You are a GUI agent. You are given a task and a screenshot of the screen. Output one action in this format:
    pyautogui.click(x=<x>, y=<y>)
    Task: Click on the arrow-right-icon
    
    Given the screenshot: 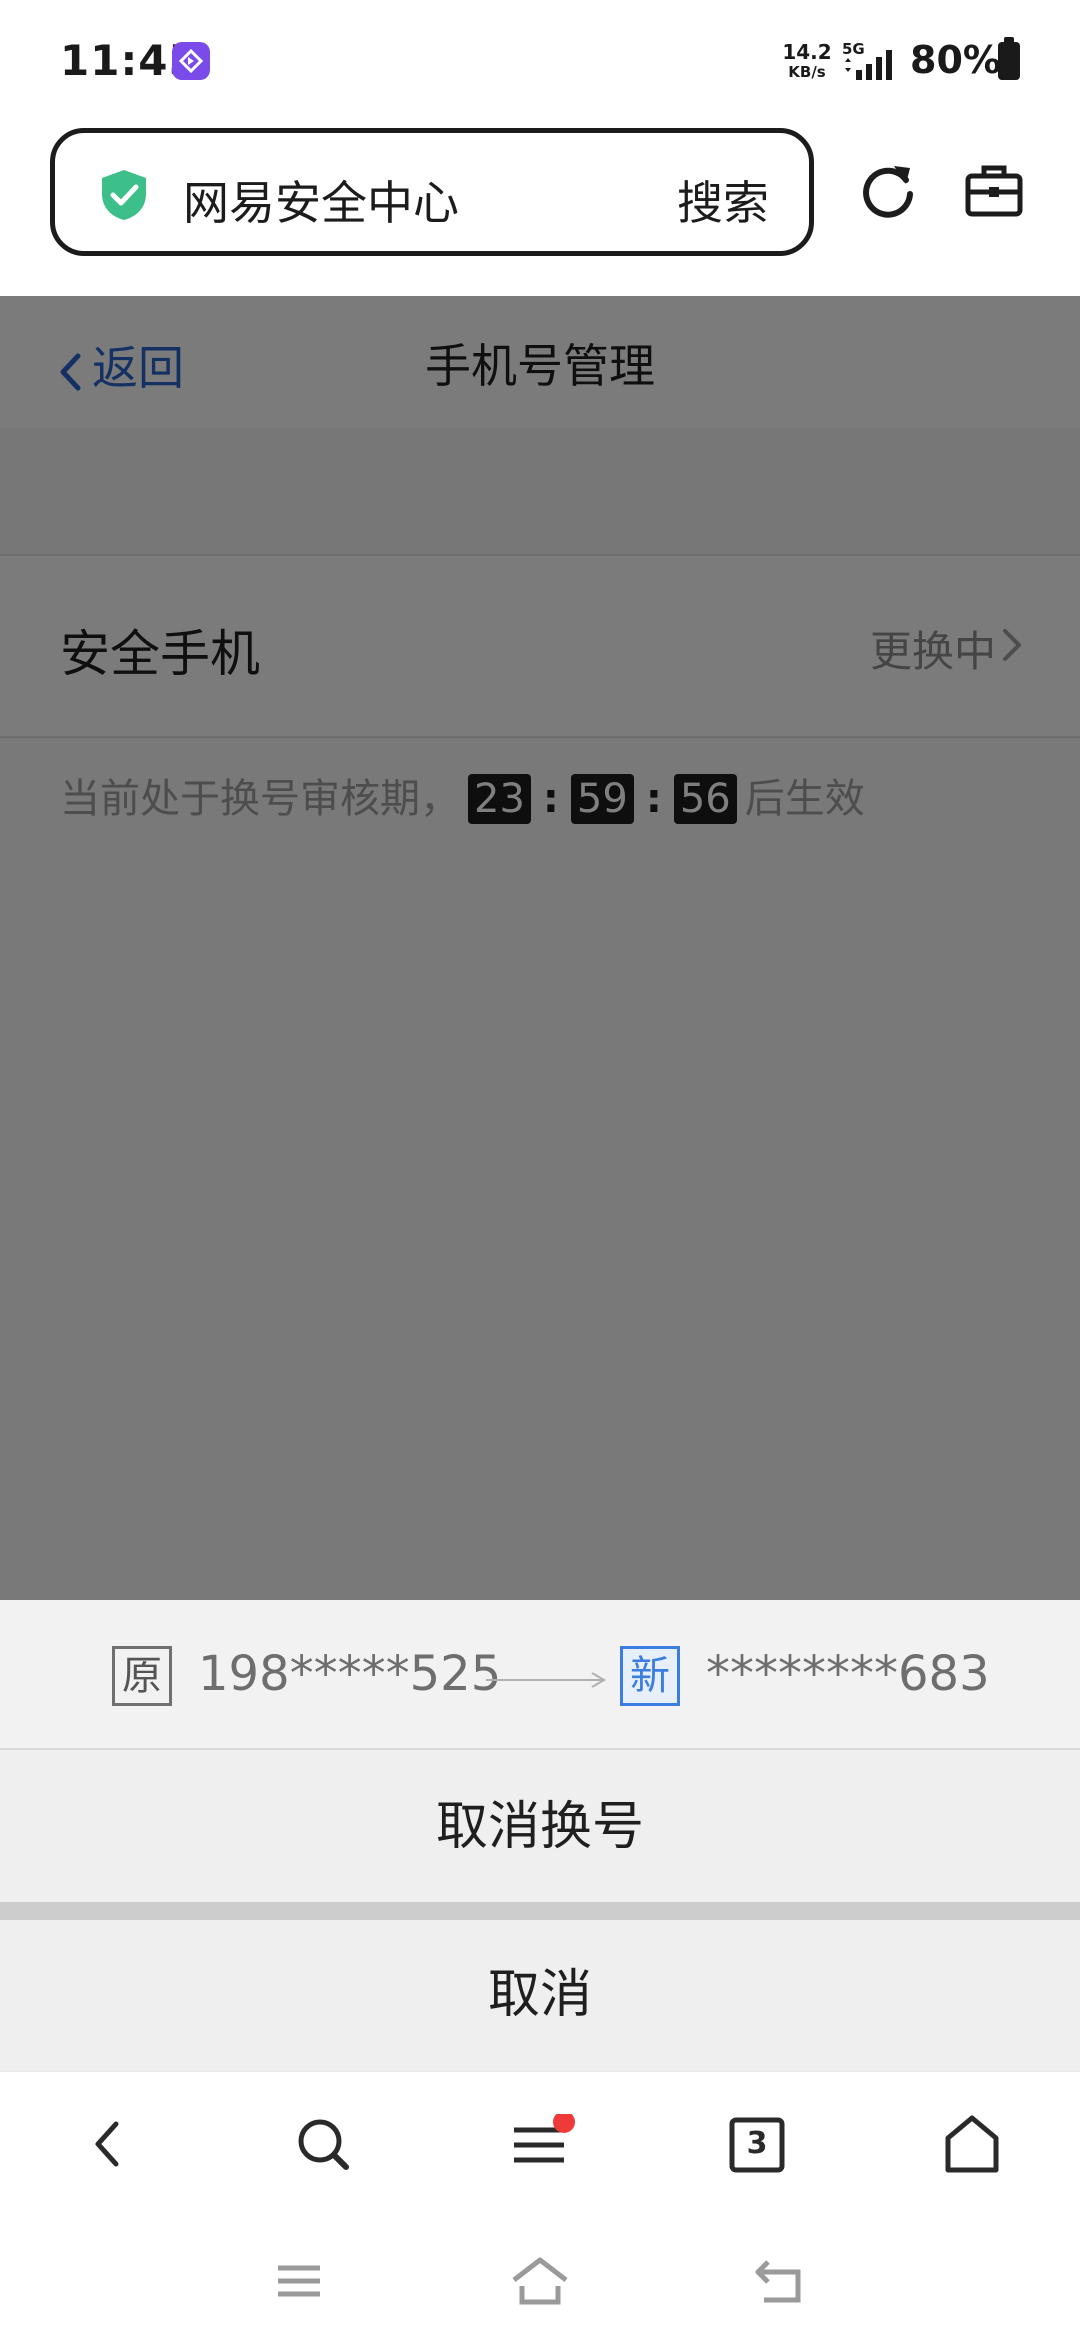 What is the action you would take?
    pyautogui.click(x=547, y=1682)
    